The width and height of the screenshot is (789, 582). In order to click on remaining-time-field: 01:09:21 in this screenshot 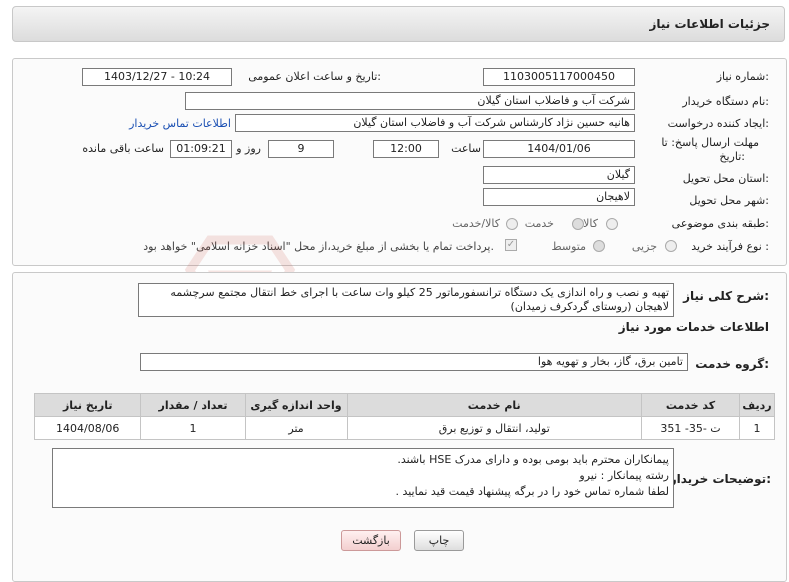, I will do `click(201, 149)`.